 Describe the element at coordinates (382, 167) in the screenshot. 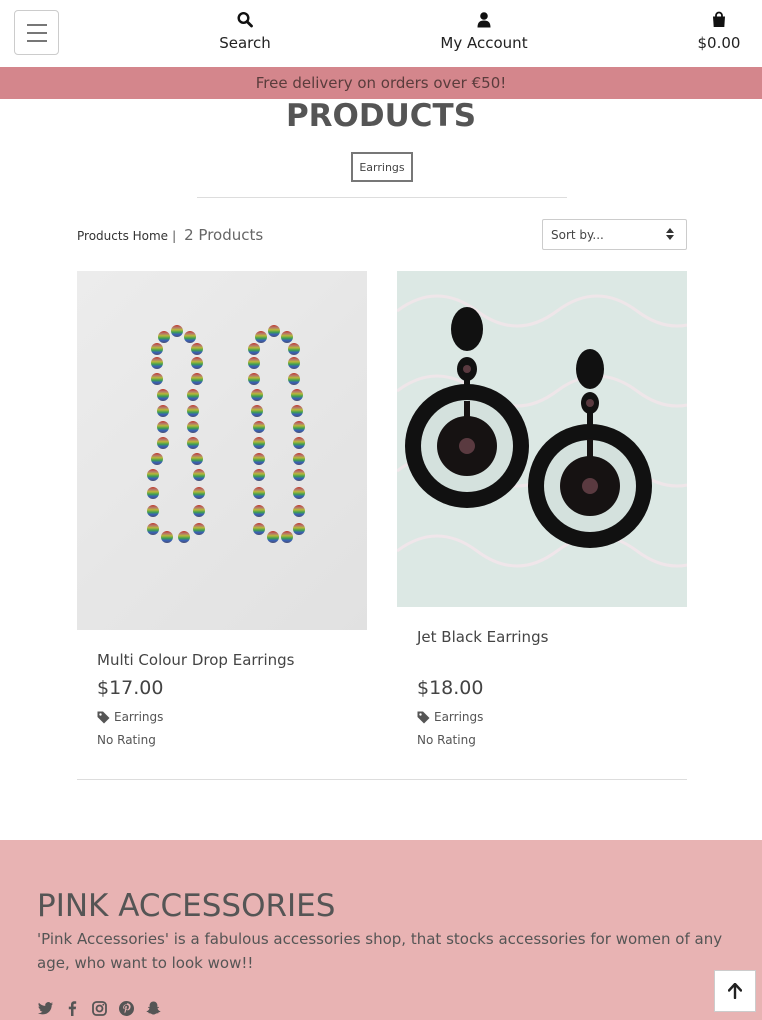

I see `category-filter-chip: Earrings` at that location.